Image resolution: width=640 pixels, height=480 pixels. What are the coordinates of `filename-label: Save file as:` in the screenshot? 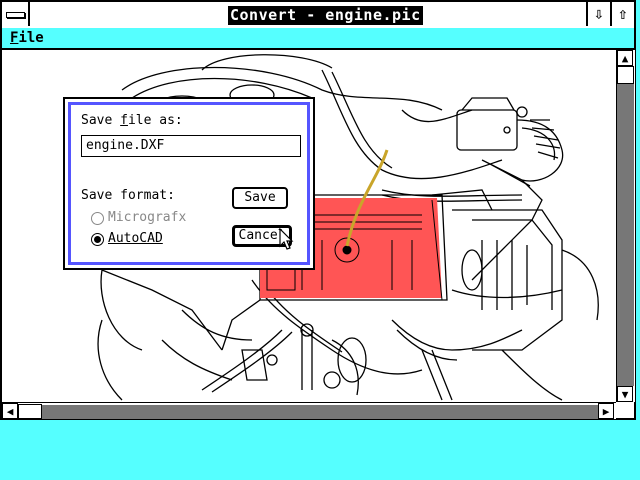 It's located at (132, 120).